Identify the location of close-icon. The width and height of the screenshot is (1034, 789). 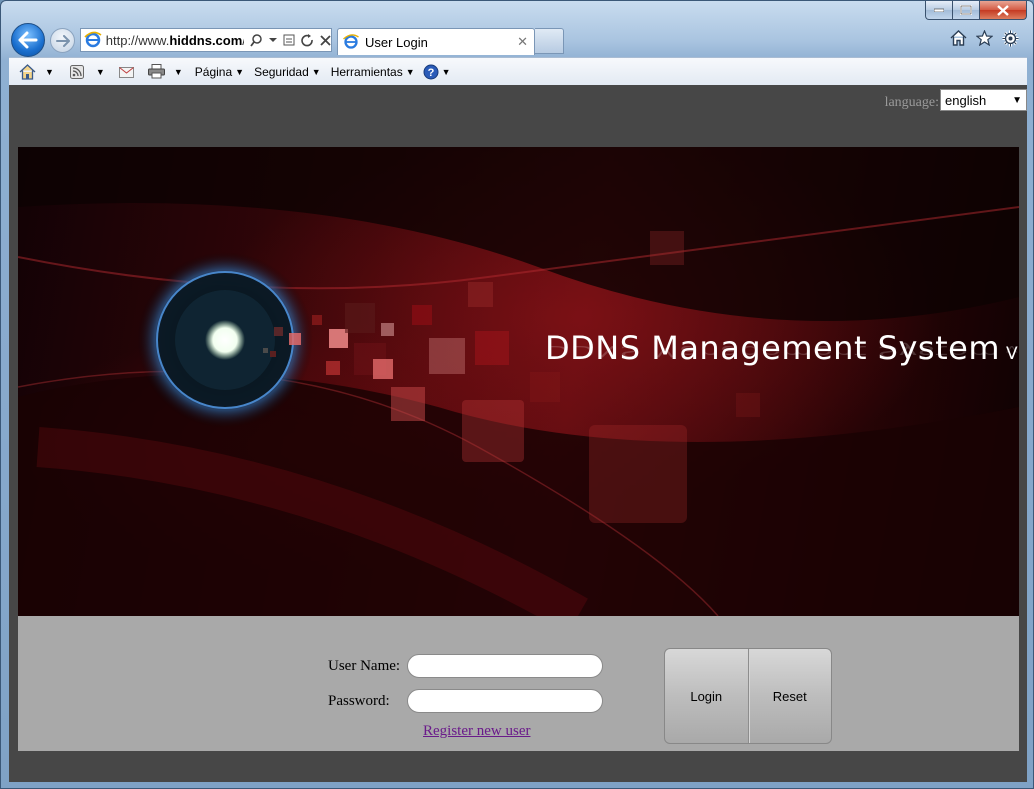
(1003, 10).